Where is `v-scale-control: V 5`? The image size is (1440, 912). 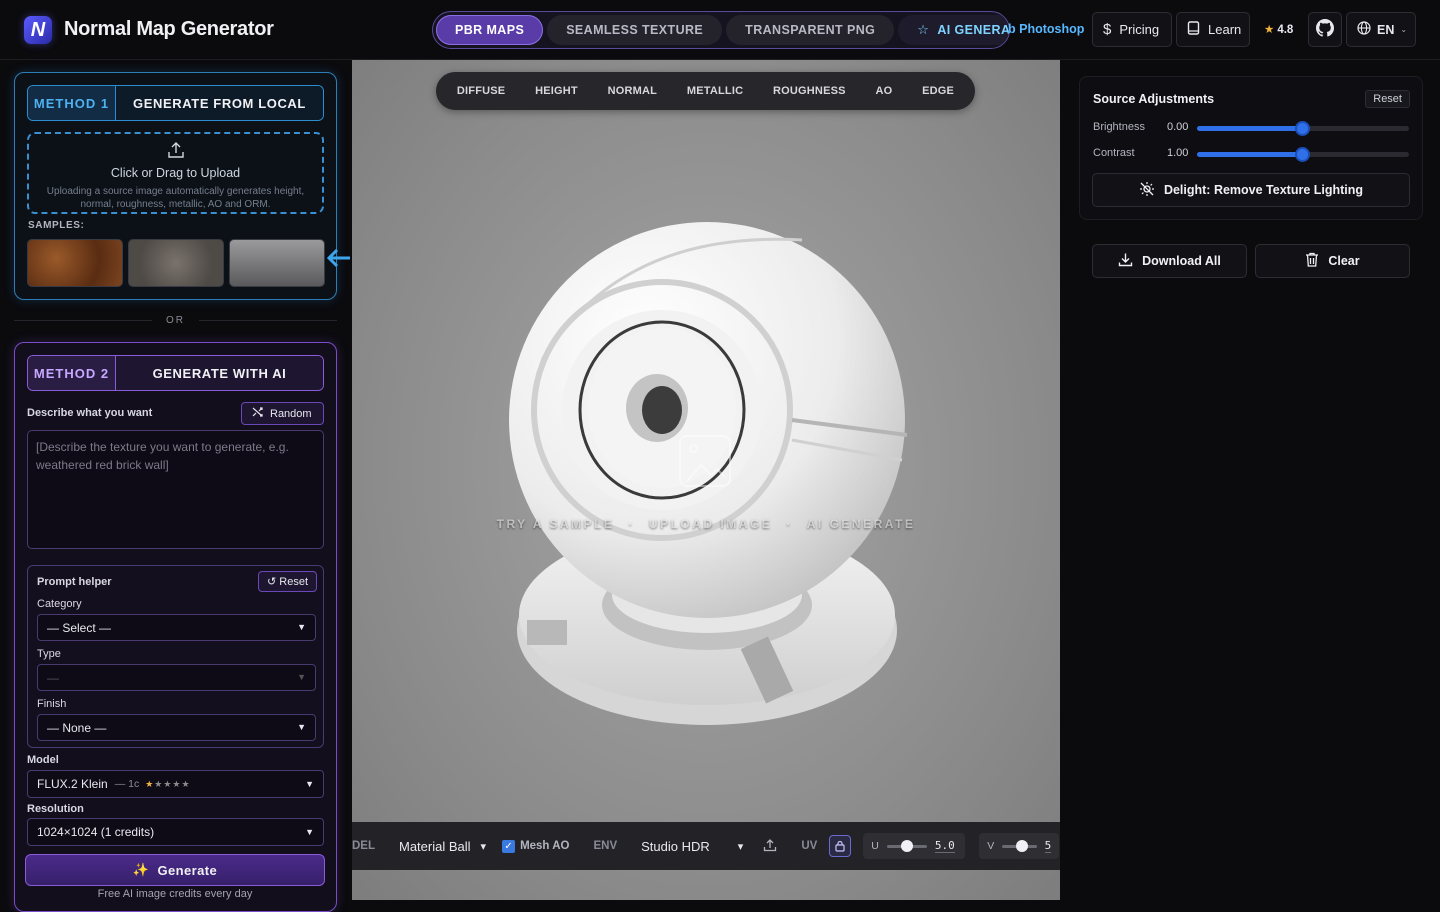
v-scale-control: V 5 is located at coordinates (1019, 846).